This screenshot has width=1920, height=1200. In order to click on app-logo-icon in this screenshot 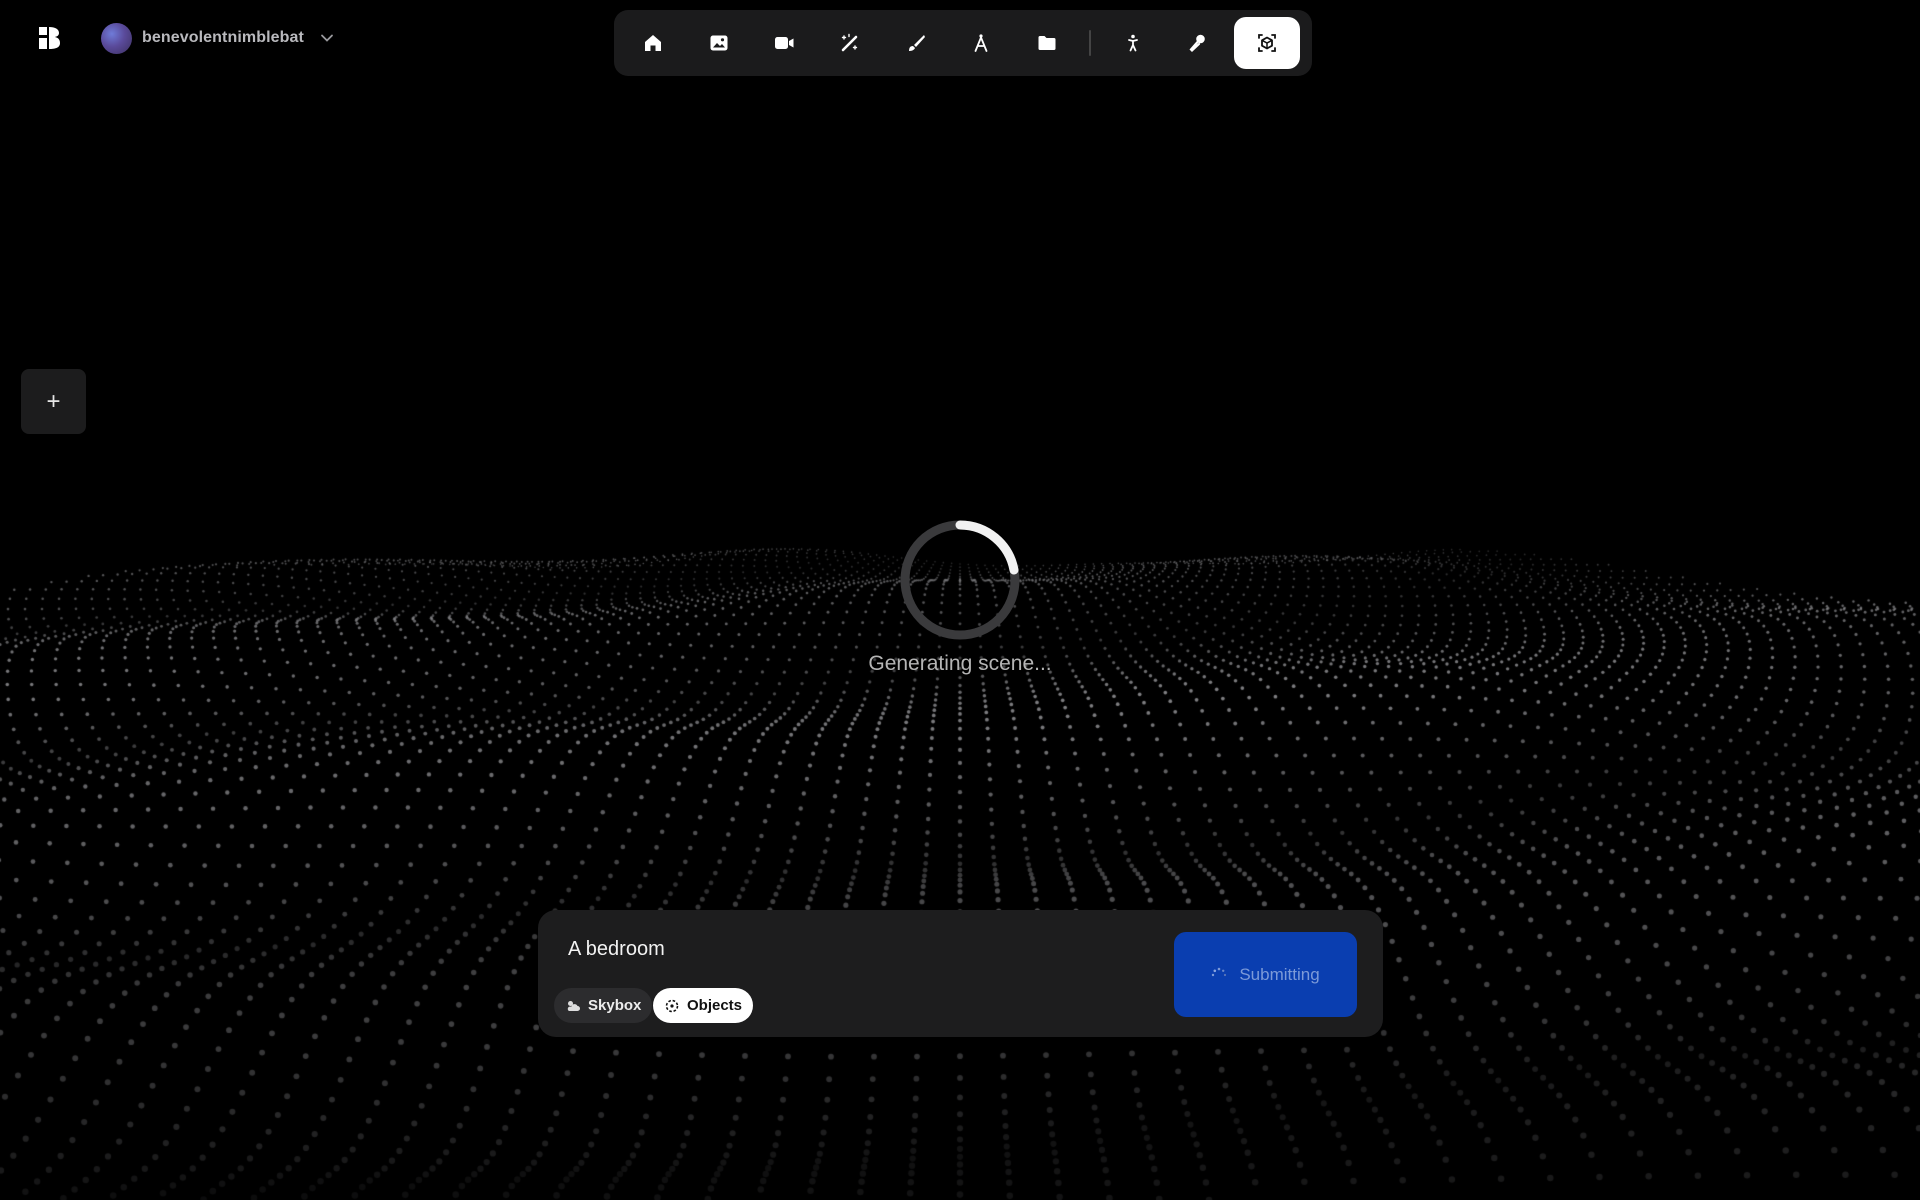, I will do `click(49, 38)`.